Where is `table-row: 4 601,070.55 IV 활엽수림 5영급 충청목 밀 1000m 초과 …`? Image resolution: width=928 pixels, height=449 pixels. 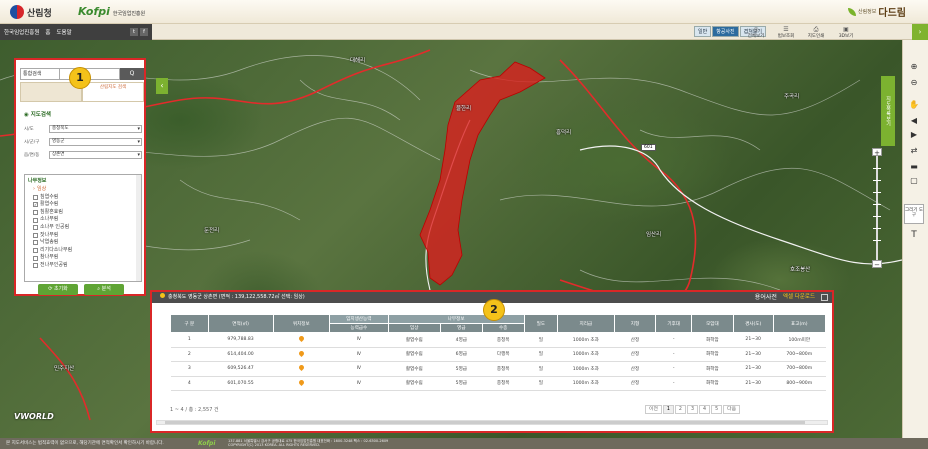 table-row: 4 601,070.55 IV 활엽수림 5영급 충청목 밀 1000m 초과 … is located at coordinates (498, 383).